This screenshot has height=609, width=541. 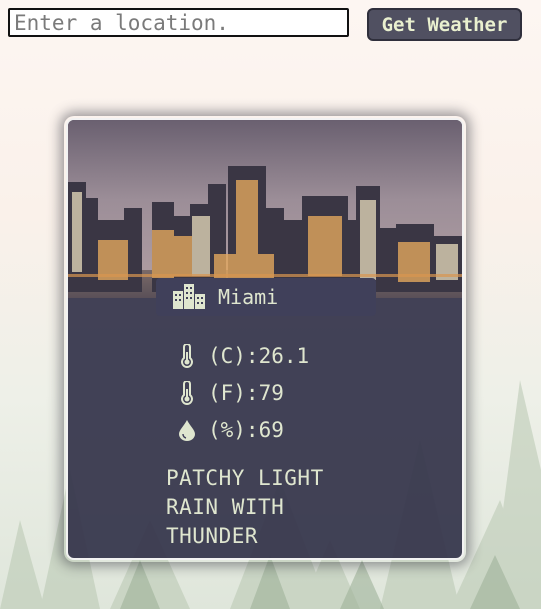 I want to click on temperature-fahrenheit-row: (F):79, so click(x=230, y=393).